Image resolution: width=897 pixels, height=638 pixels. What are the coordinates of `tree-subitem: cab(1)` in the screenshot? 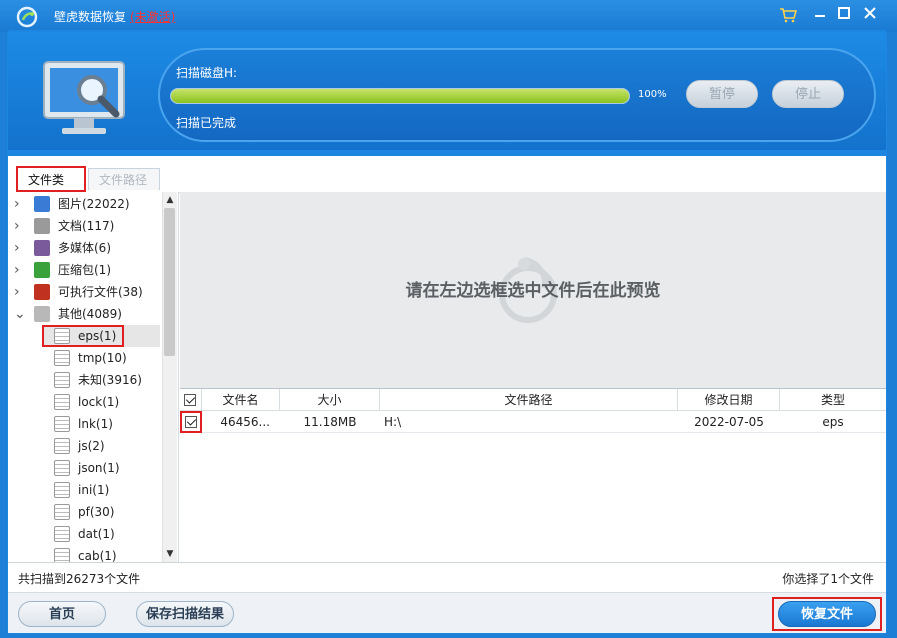 It's located at (84, 553).